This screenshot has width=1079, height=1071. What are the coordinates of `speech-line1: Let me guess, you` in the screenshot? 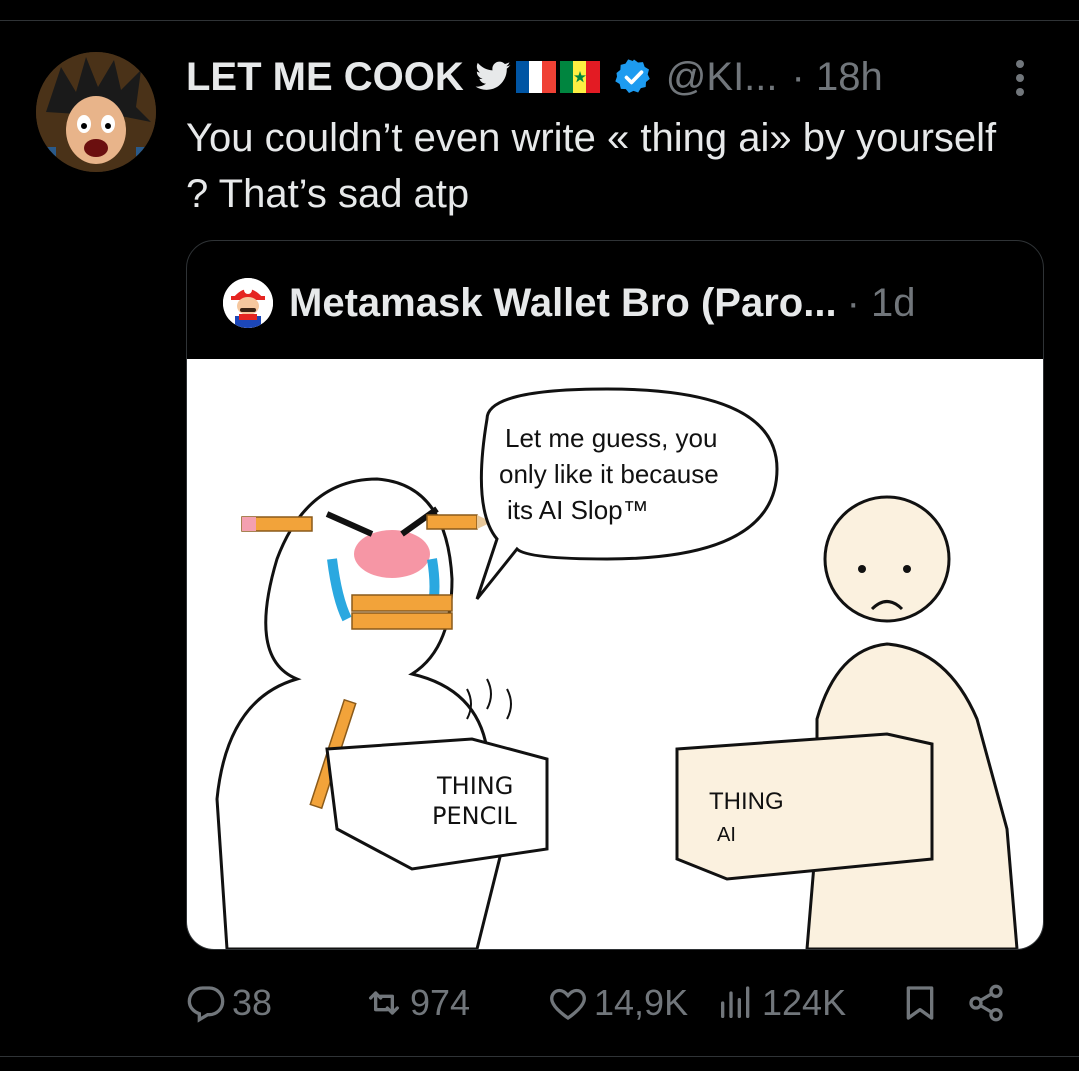 It's located at (611, 438).